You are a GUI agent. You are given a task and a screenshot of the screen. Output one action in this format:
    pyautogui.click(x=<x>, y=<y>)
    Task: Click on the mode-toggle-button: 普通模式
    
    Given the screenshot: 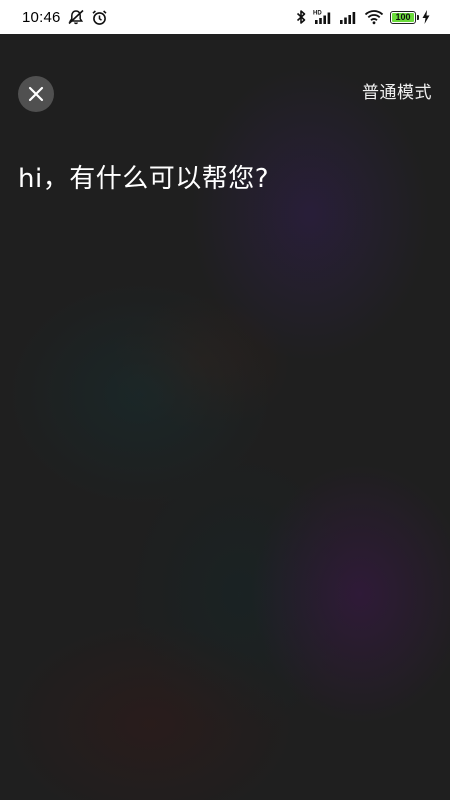 What is the action you would take?
    pyautogui.click(x=397, y=90)
    